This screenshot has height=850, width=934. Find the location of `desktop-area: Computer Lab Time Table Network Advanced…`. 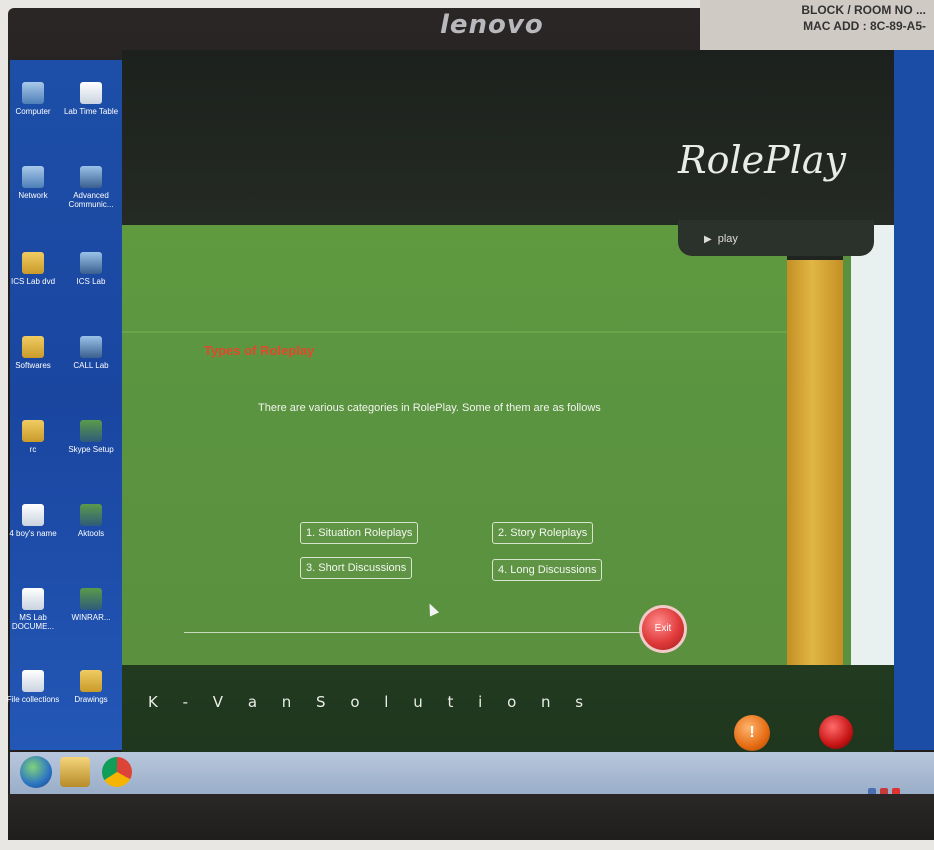

desktop-area: Computer Lab Time Table Network Advanced… is located at coordinates (70, 405).